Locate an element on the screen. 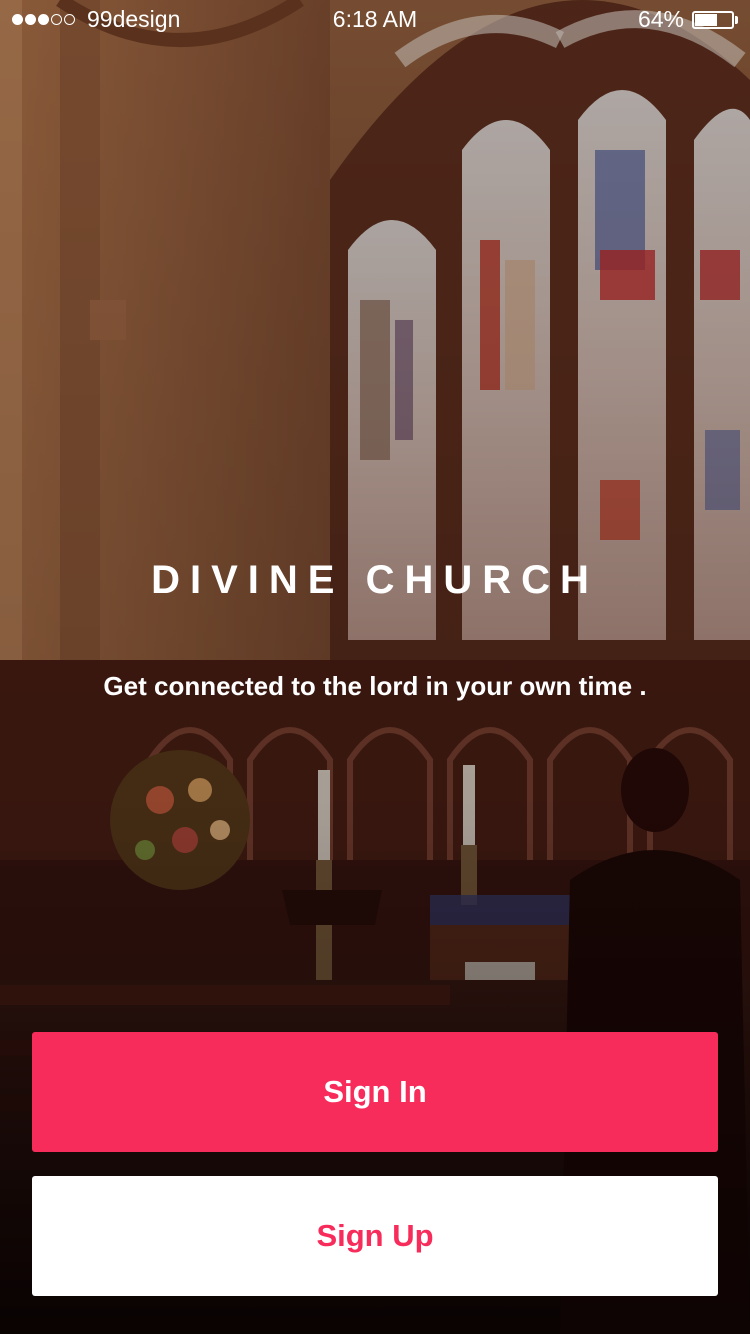  status-bar: 99design 6:18 AM 64% is located at coordinates (375, 20).